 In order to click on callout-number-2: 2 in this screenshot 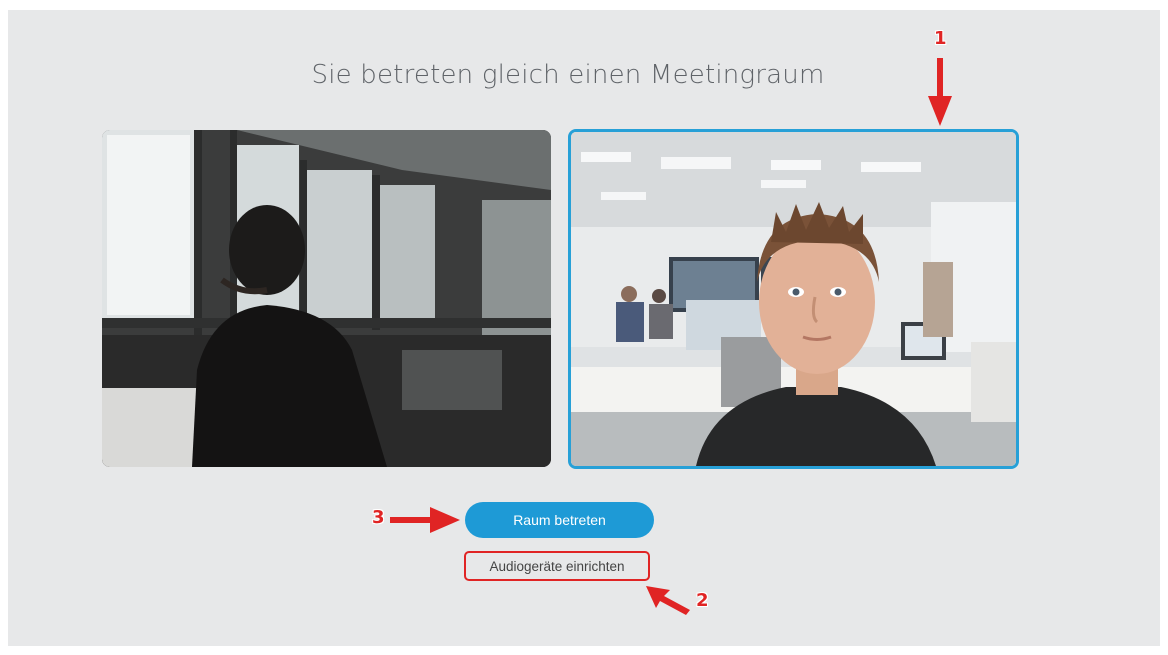, I will do `click(702, 600)`.